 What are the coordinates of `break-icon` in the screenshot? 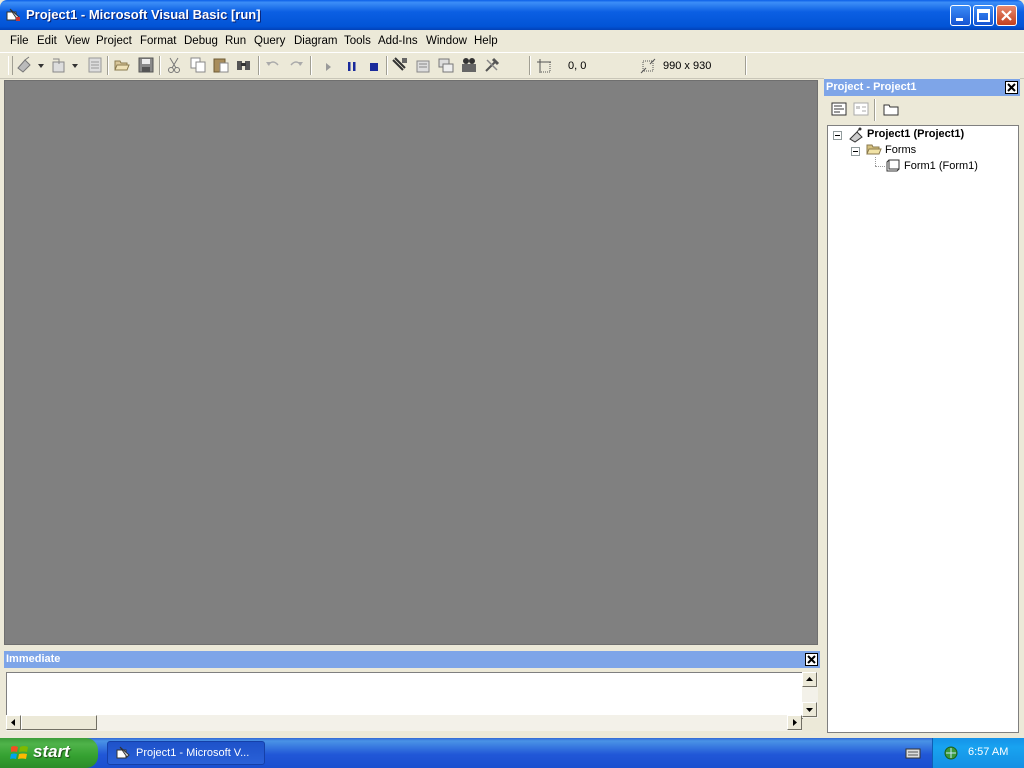 It's located at (352, 66).